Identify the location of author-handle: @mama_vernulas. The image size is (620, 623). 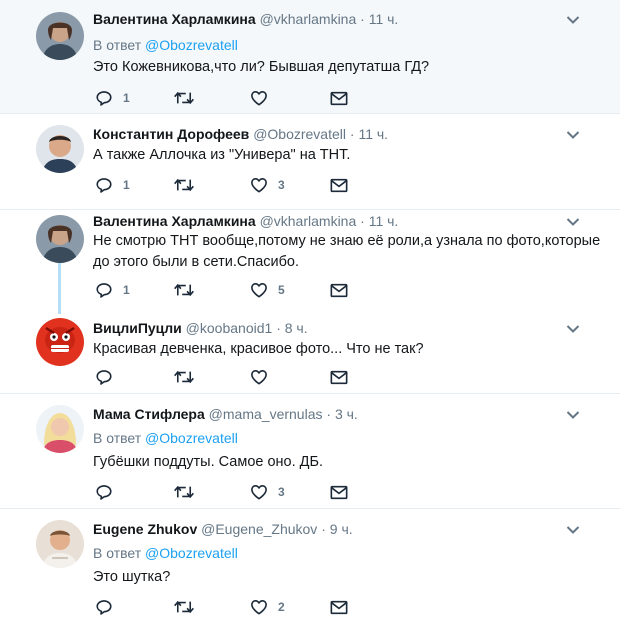
(266, 414).